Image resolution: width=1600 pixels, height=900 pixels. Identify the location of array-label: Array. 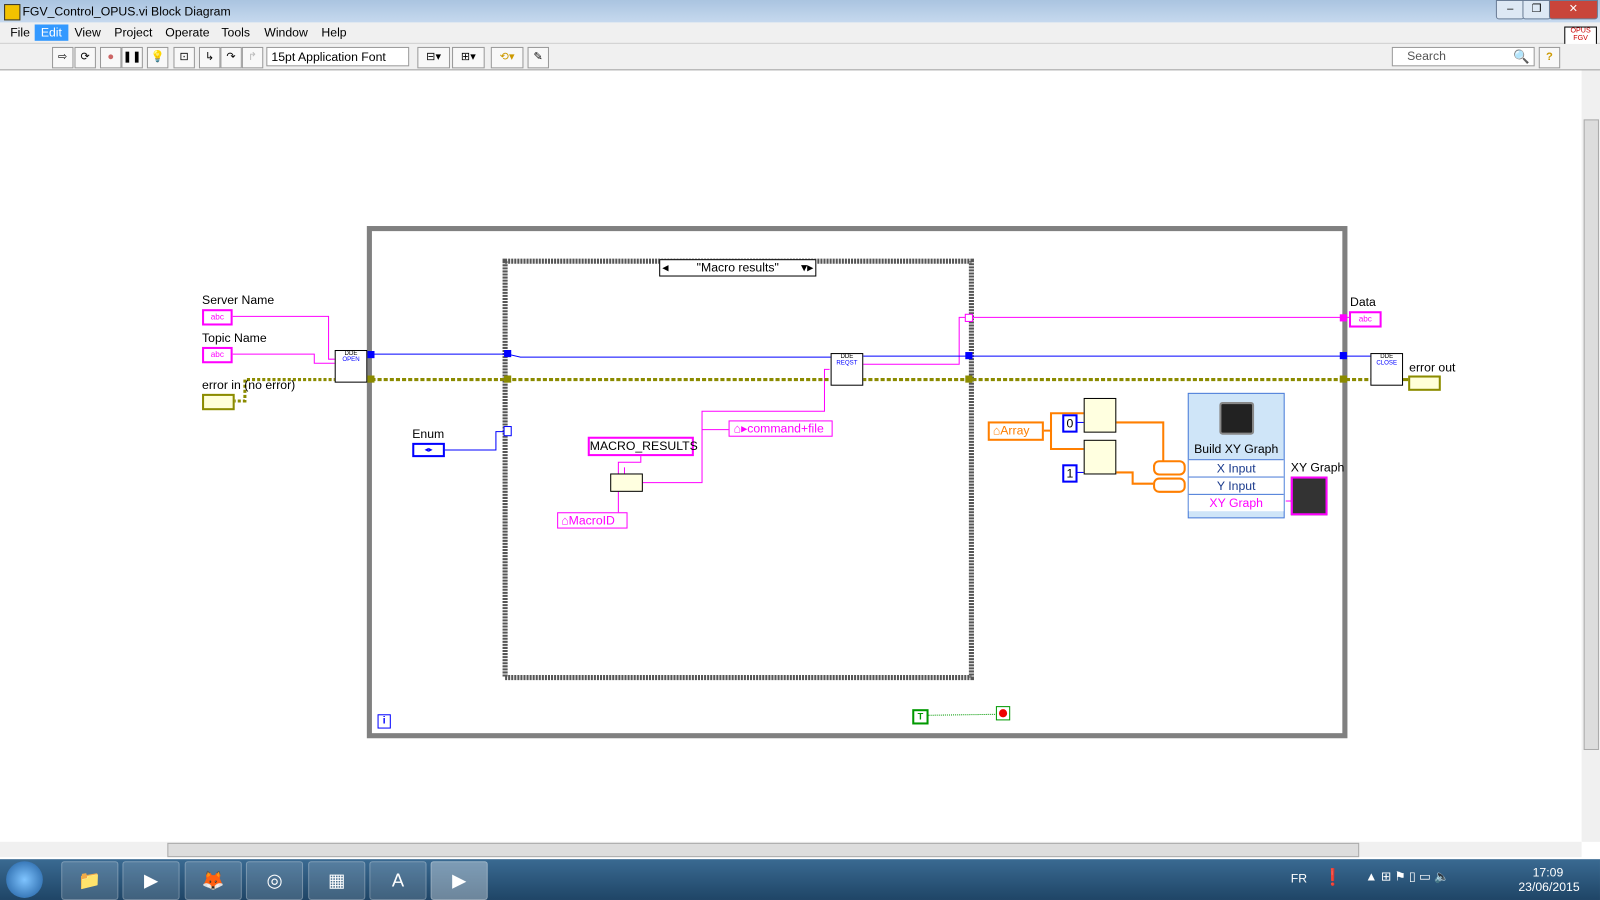
(1015, 430).